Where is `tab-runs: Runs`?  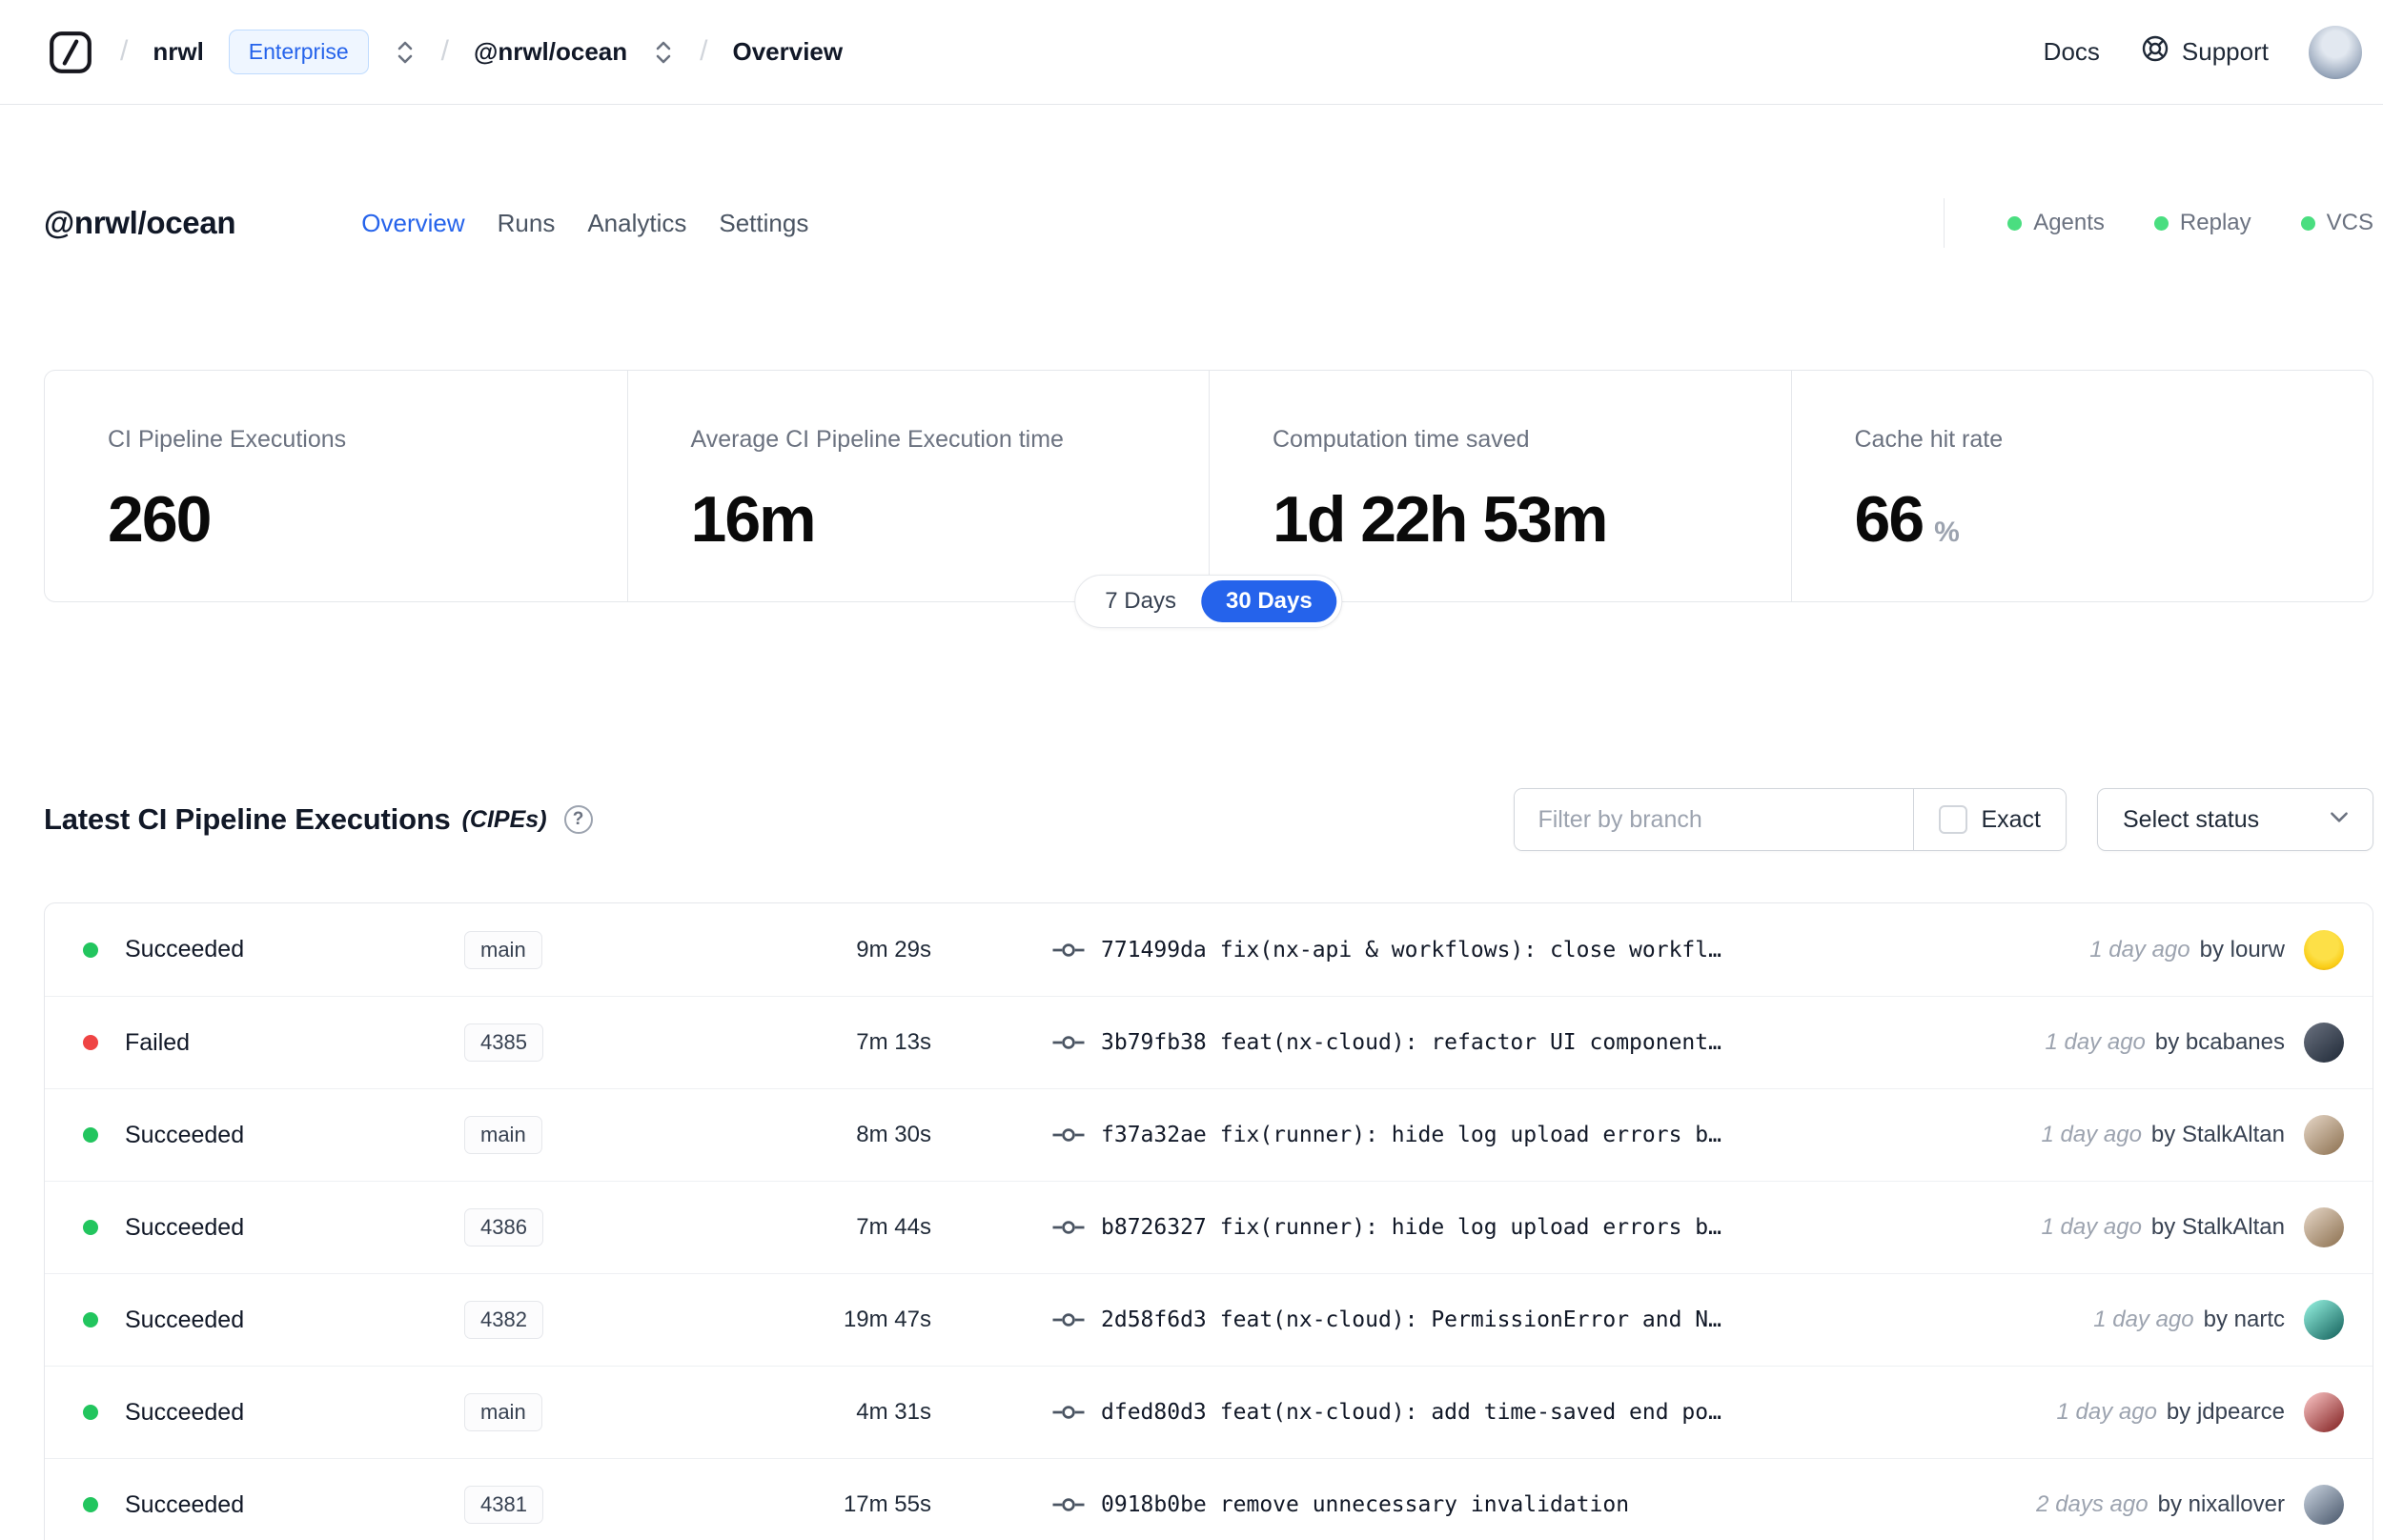
tab-runs: Runs is located at coordinates (527, 223).